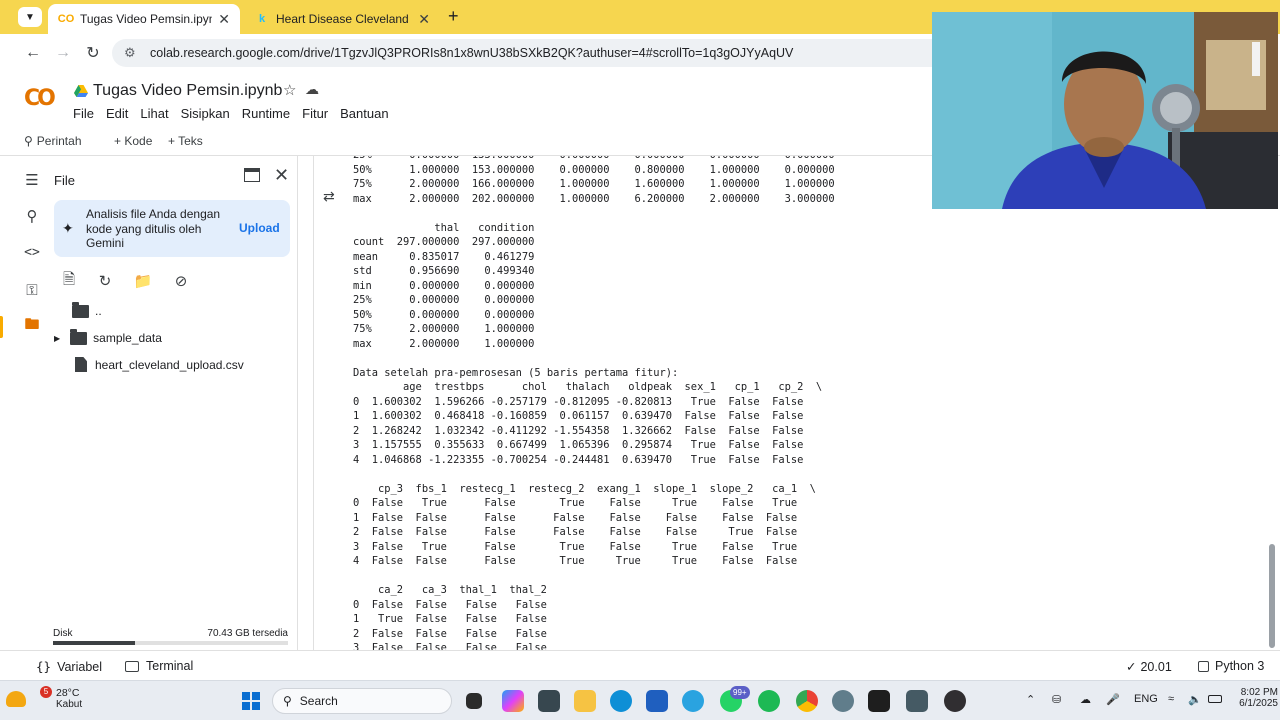  Describe the element at coordinates (1195, 699) in the screenshot. I see `volume-icon: 🔈` at that location.